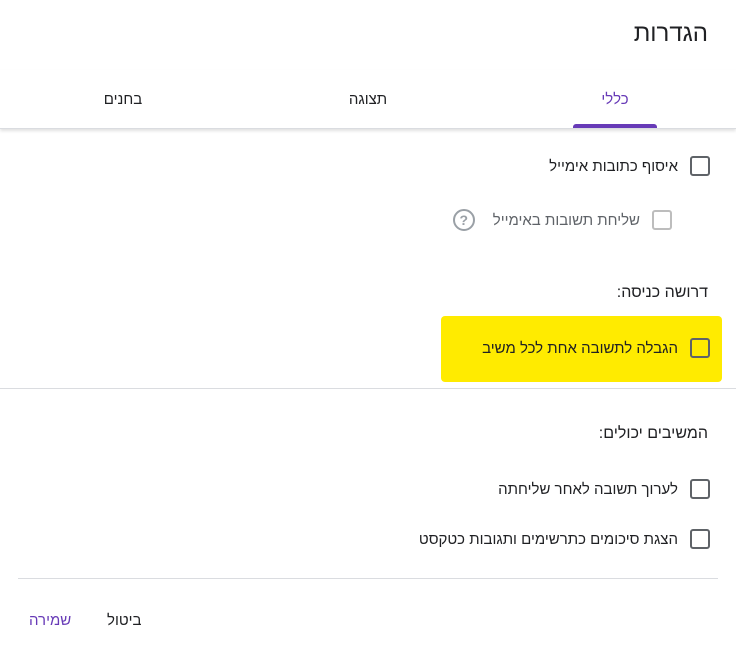 The image size is (736, 658). I want to click on dialog-title: הגדרות, so click(670, 33).